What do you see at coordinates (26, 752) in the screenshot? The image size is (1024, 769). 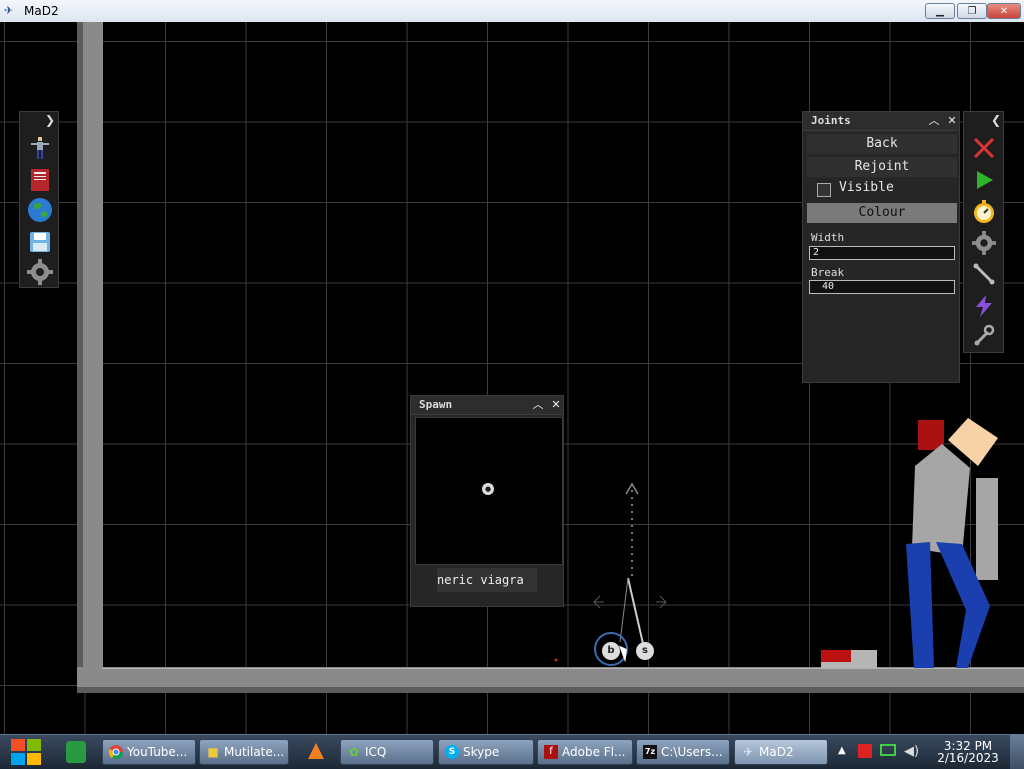 I see `start-button` at bounding box center [26, 752].